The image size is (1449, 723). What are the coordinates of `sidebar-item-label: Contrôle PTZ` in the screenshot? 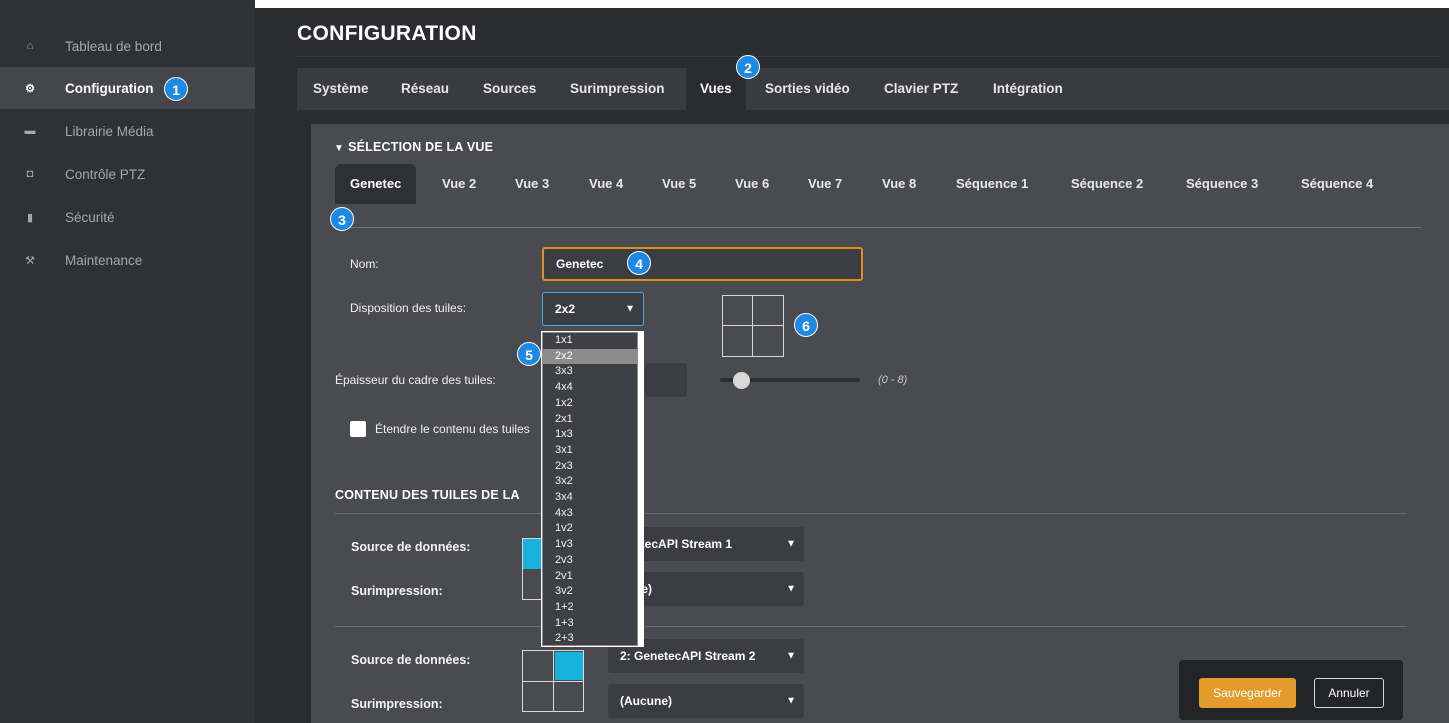 It's located at (105, 174).